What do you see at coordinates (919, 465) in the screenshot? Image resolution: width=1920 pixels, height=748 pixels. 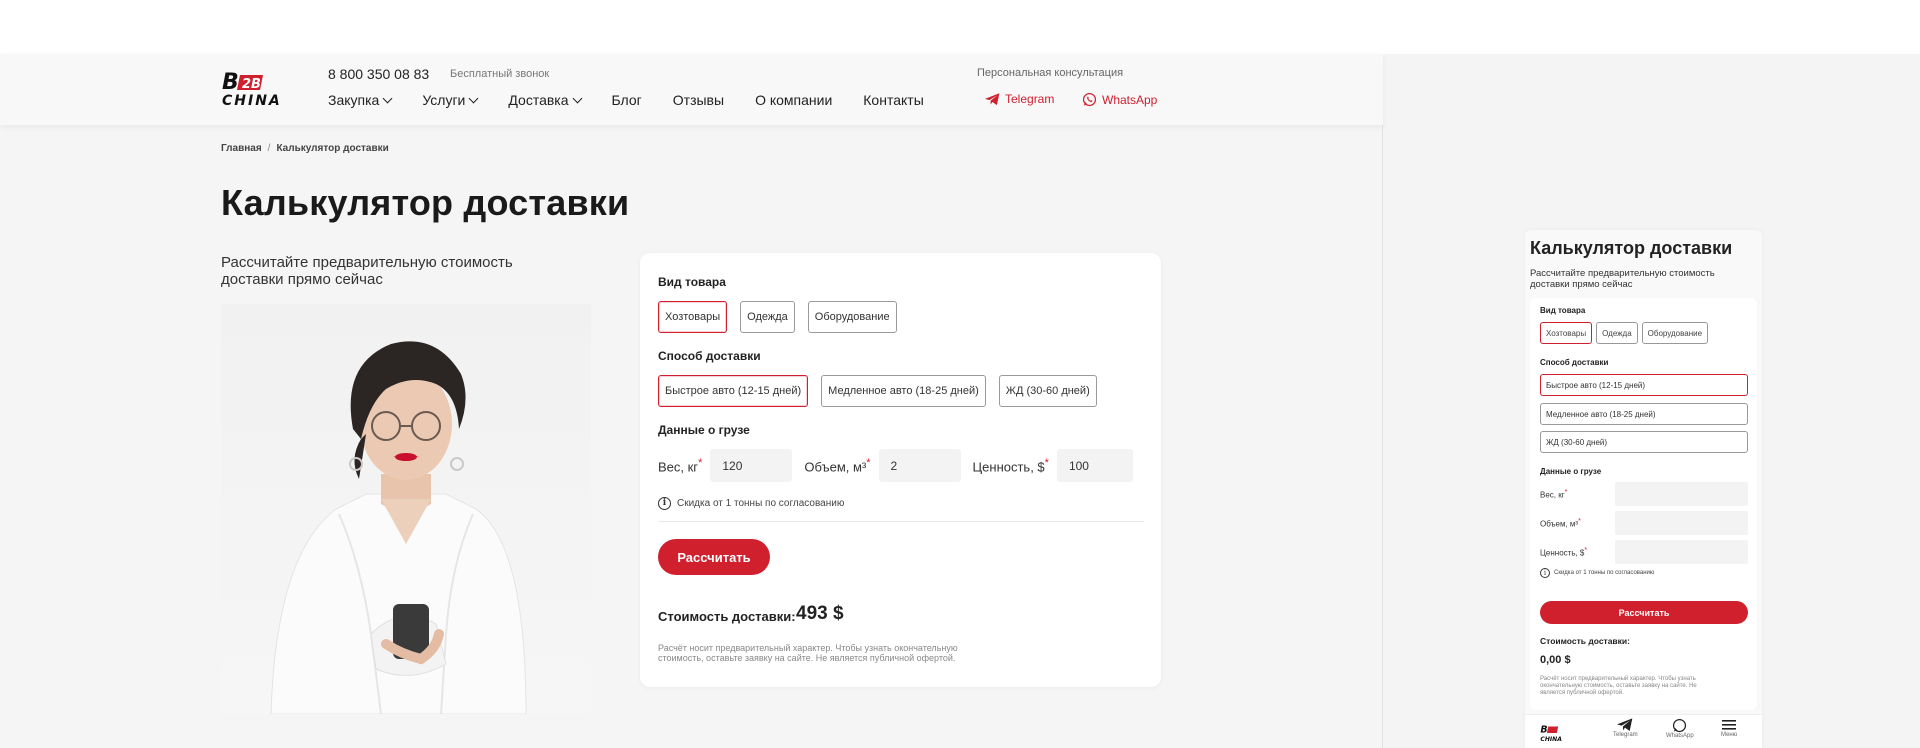 I see `volume-input: 2` at bounding box center [919, 465].